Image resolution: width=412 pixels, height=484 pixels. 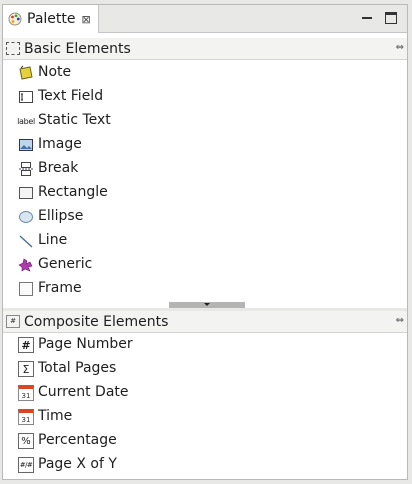 I want to click on palette-item-frame: Frame, so click(x=205, y=289).